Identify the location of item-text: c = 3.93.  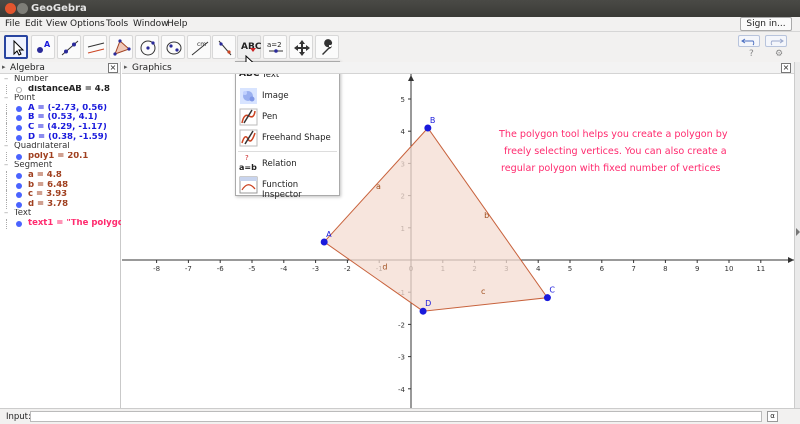
(48, 195).